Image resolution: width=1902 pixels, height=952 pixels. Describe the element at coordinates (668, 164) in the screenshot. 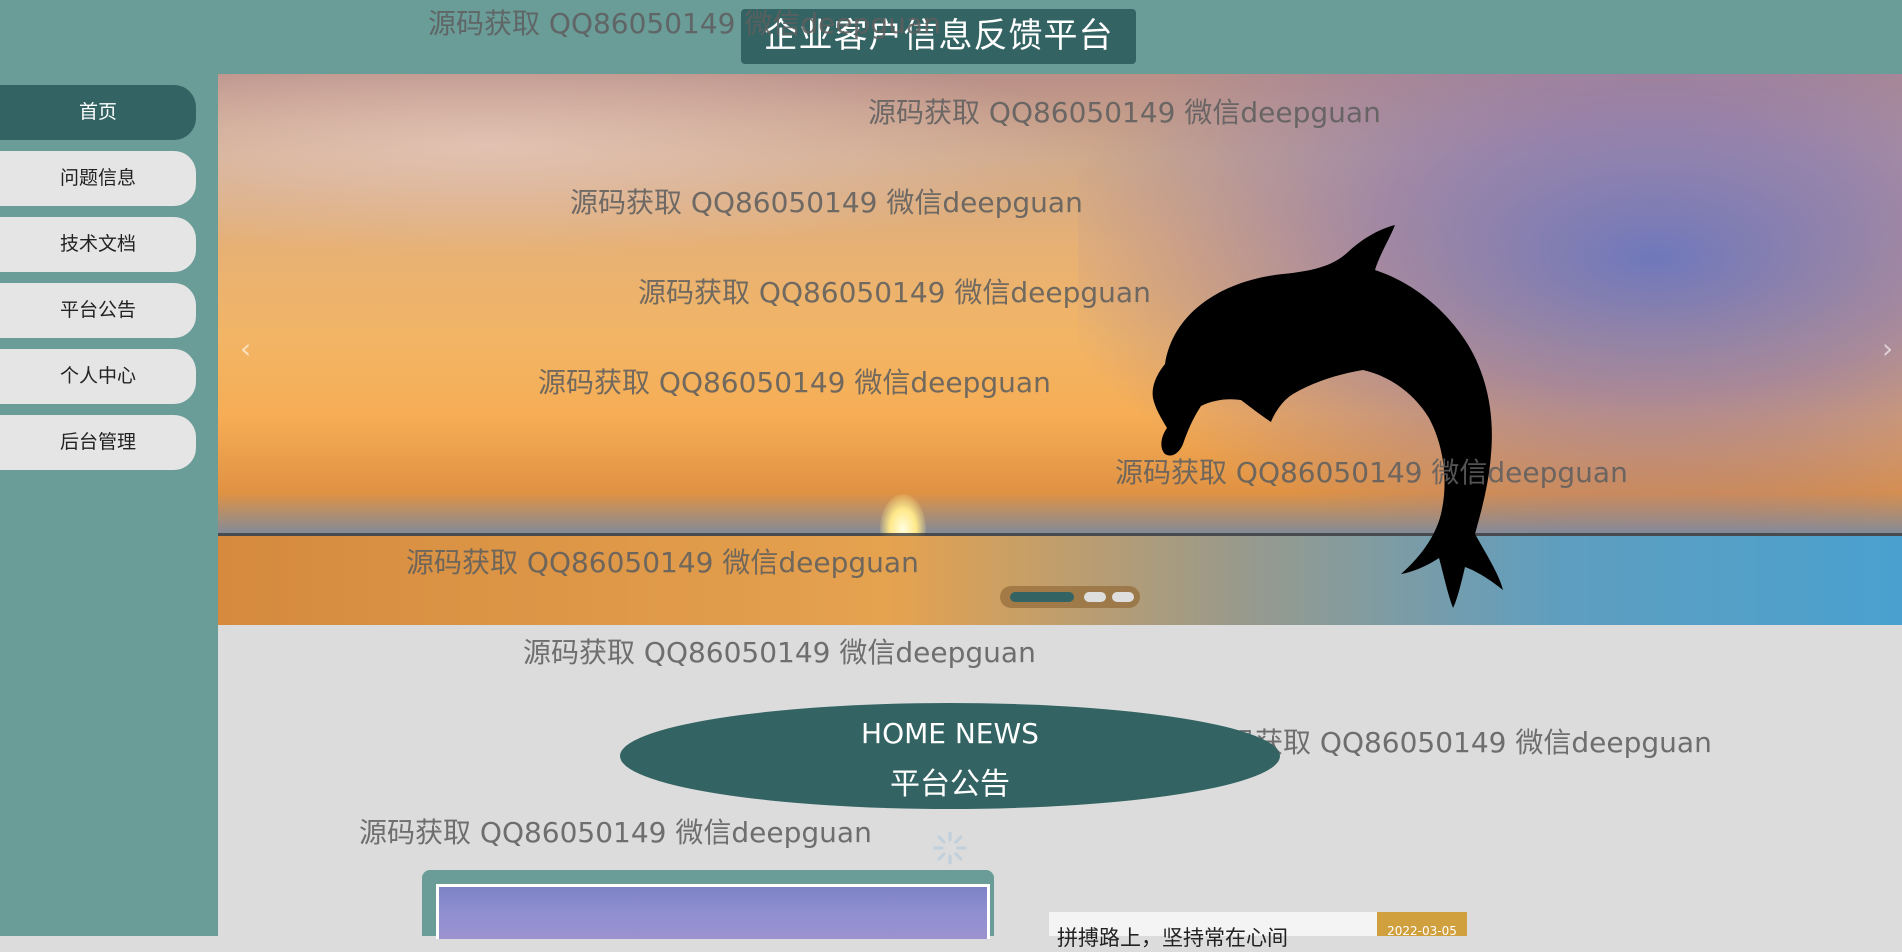

I see `banner-sky-glow` at that location.